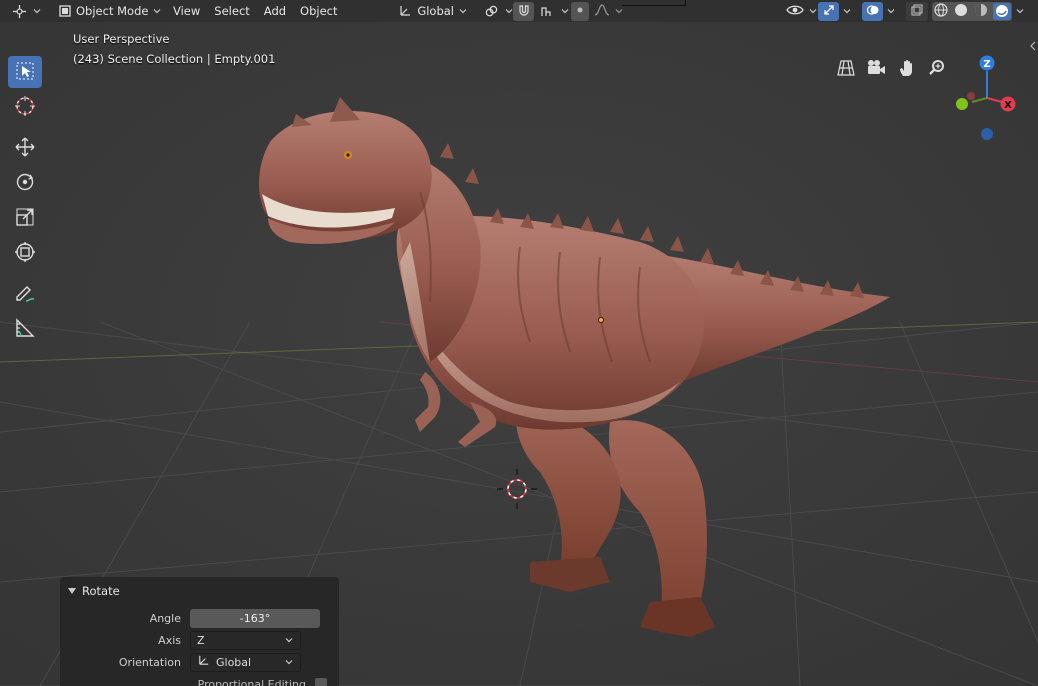 The image size is (1038, 686). I want to click on axis-dropdown: Z, so click(245, 640).